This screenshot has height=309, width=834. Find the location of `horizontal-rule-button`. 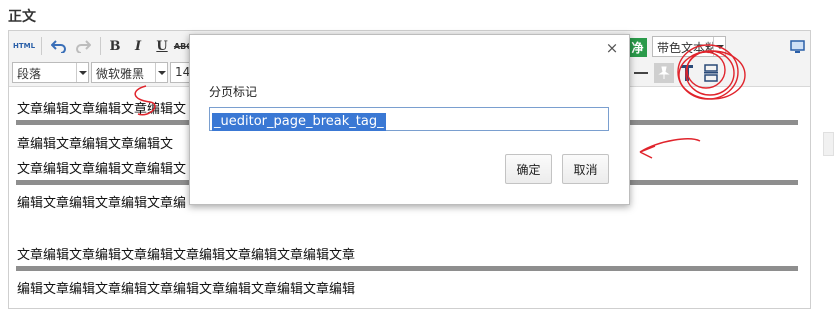

horizontal-rule-button is located at coordinates (641, 73).